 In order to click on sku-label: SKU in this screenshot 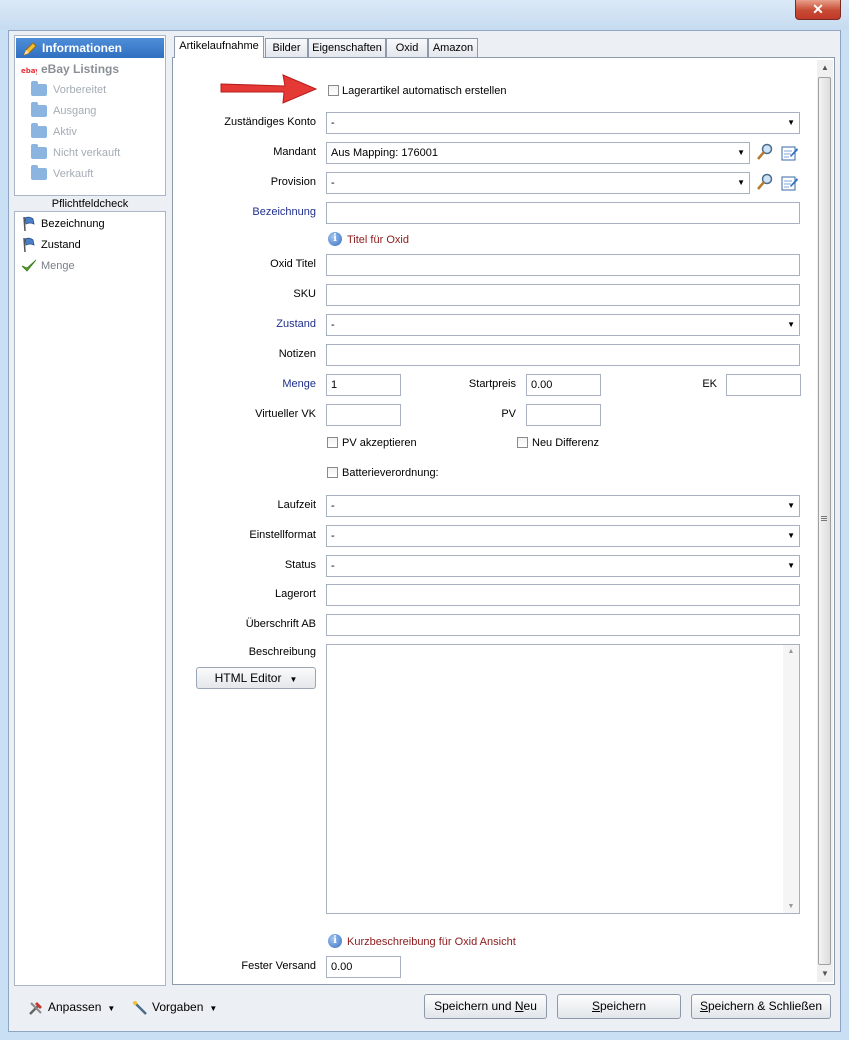, I will do `click(304, 294)`.